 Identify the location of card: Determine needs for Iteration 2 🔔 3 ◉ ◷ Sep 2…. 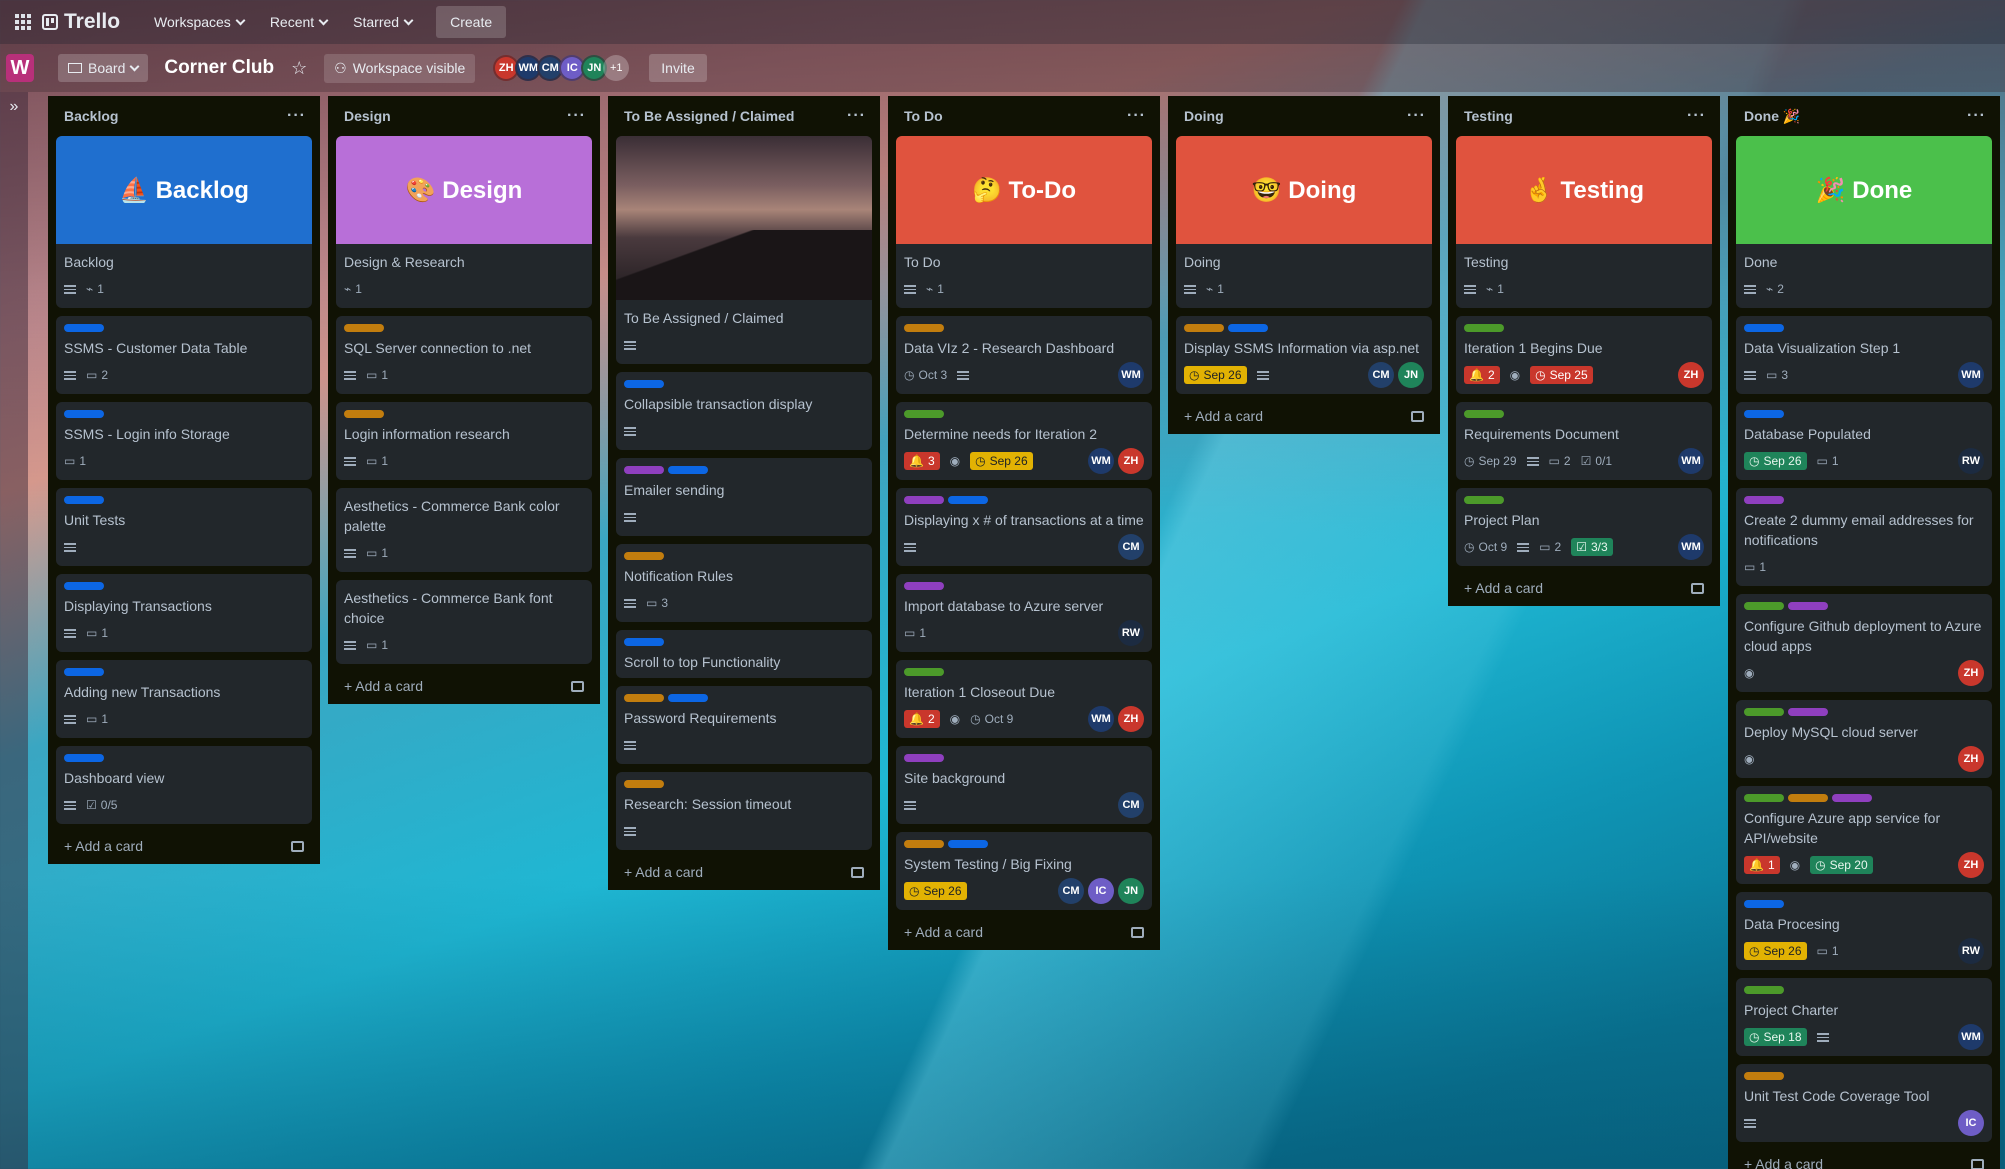
(1024, 441).